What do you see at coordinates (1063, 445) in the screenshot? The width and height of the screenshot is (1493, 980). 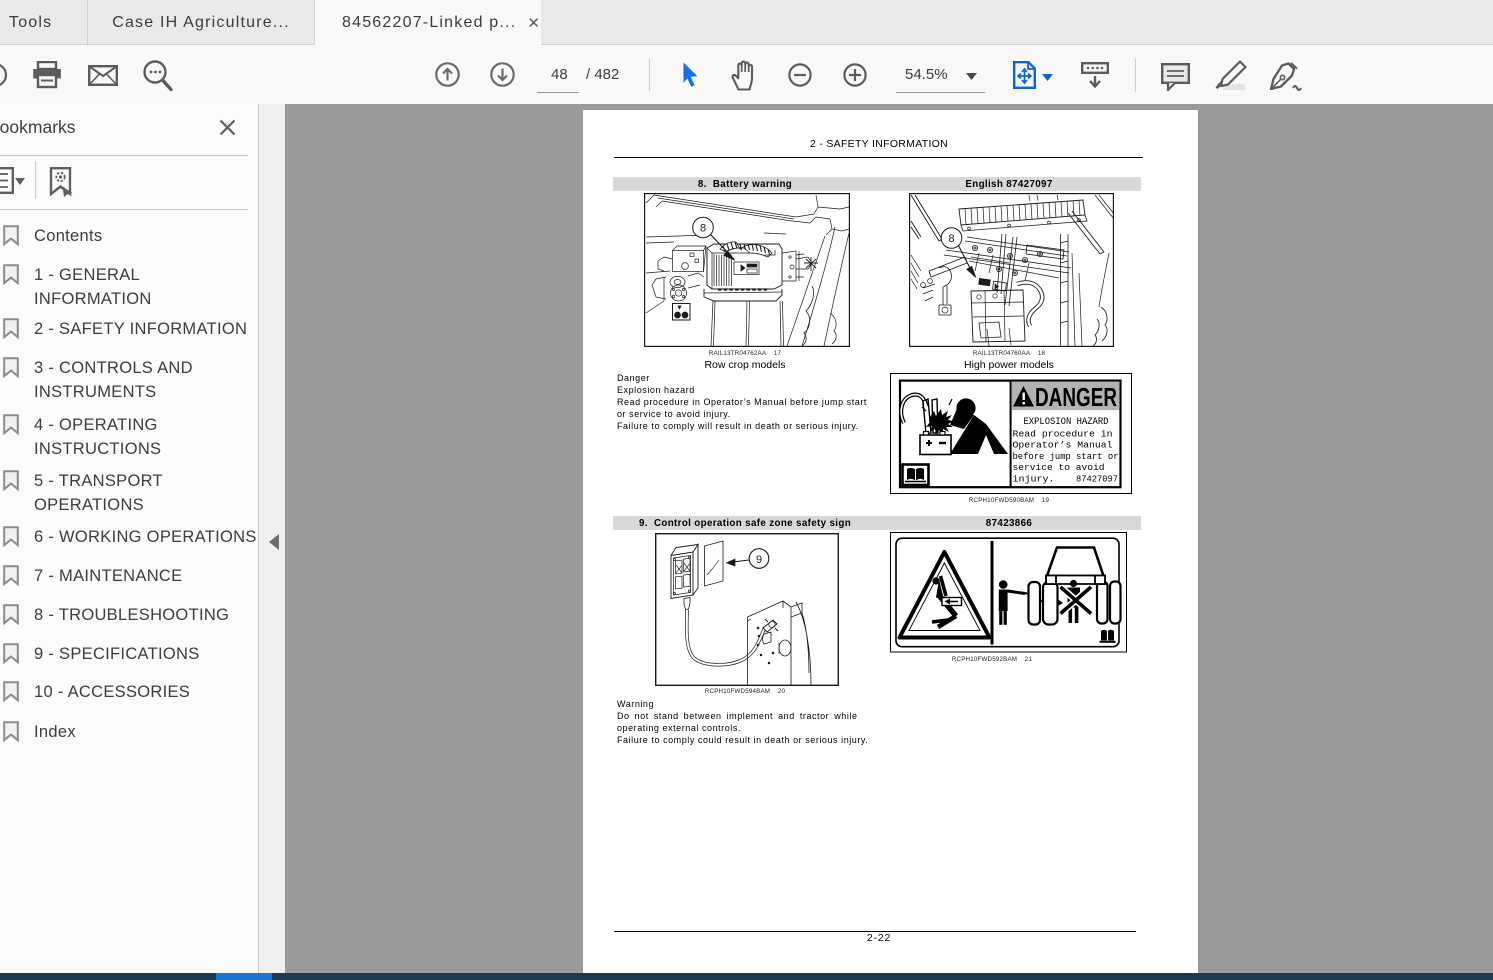 I see `svg-text: Operator’s Manual` at bounding box center [1063, 445].